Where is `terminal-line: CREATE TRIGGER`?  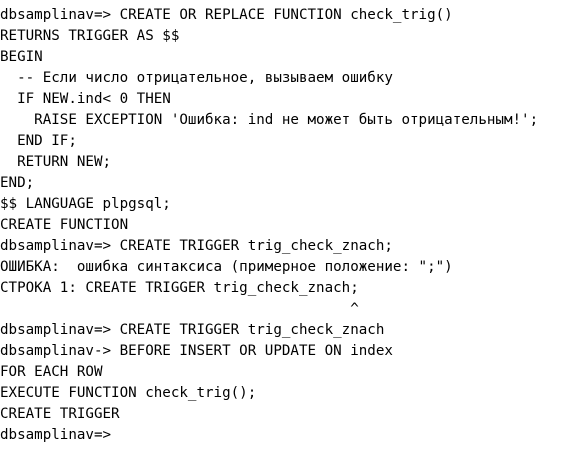
terminal-line: CREATE TRIGGER is located at coordinates (60, 414).